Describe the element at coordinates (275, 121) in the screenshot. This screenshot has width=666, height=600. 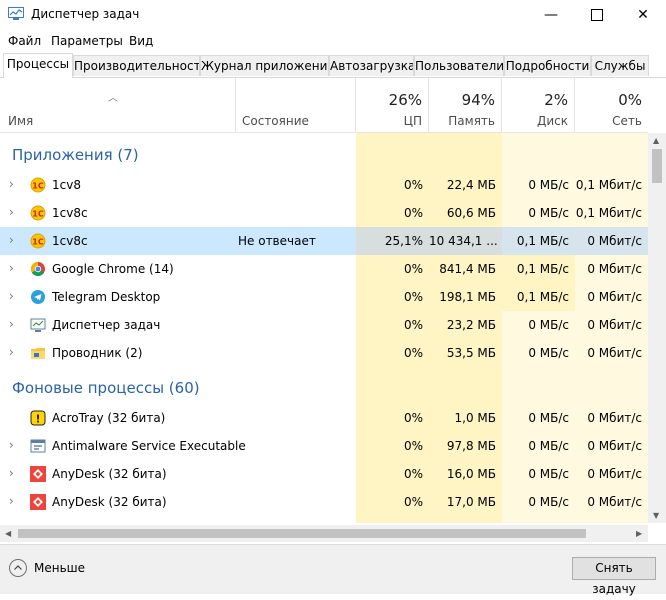
I see `column-status-label: Состояние` at that location.